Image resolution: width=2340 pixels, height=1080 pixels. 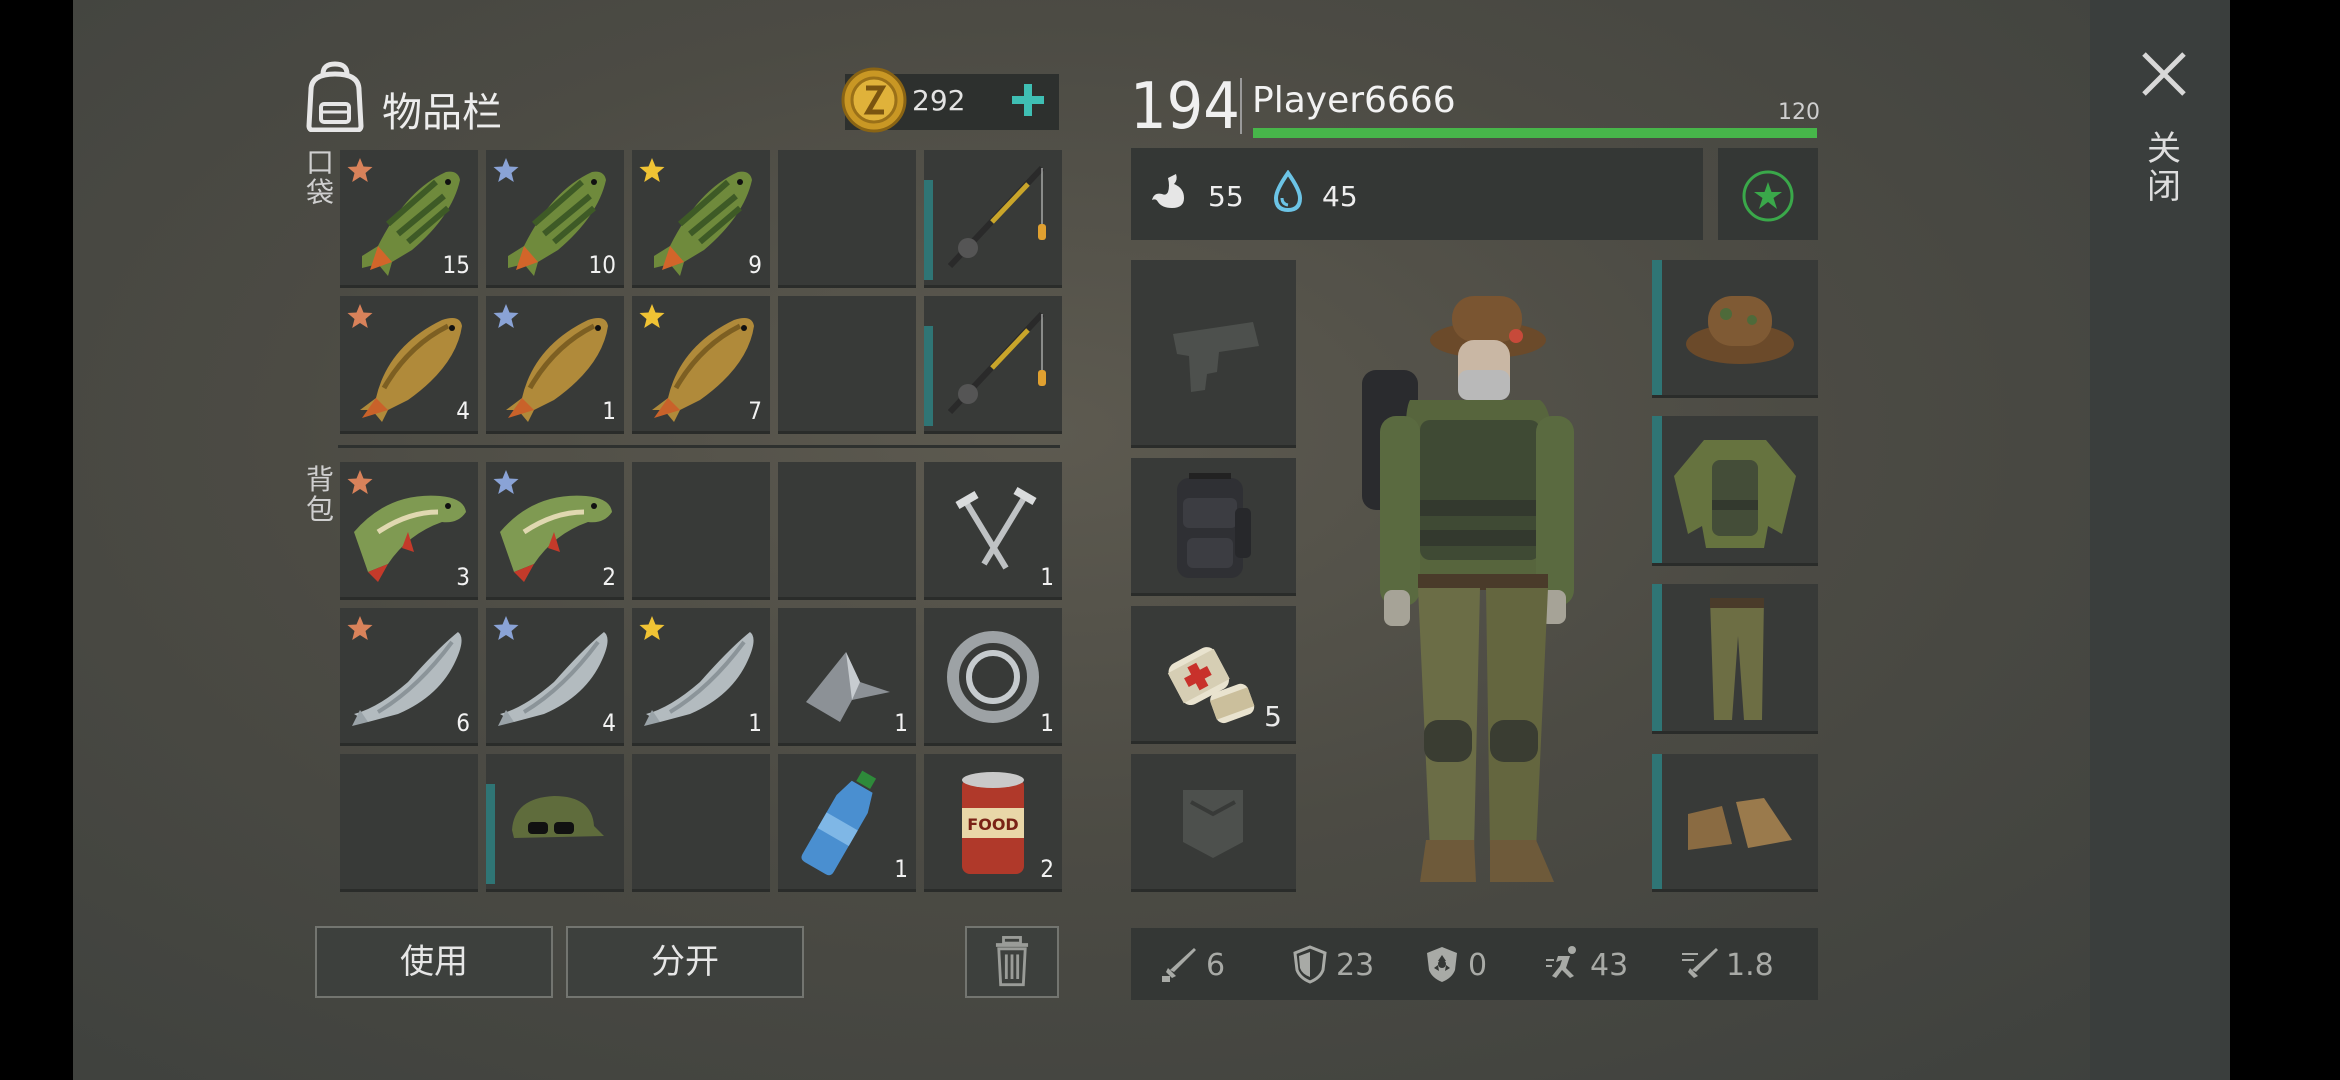 I want to click on bandage-count: 5, so click(x=1273, y=716).